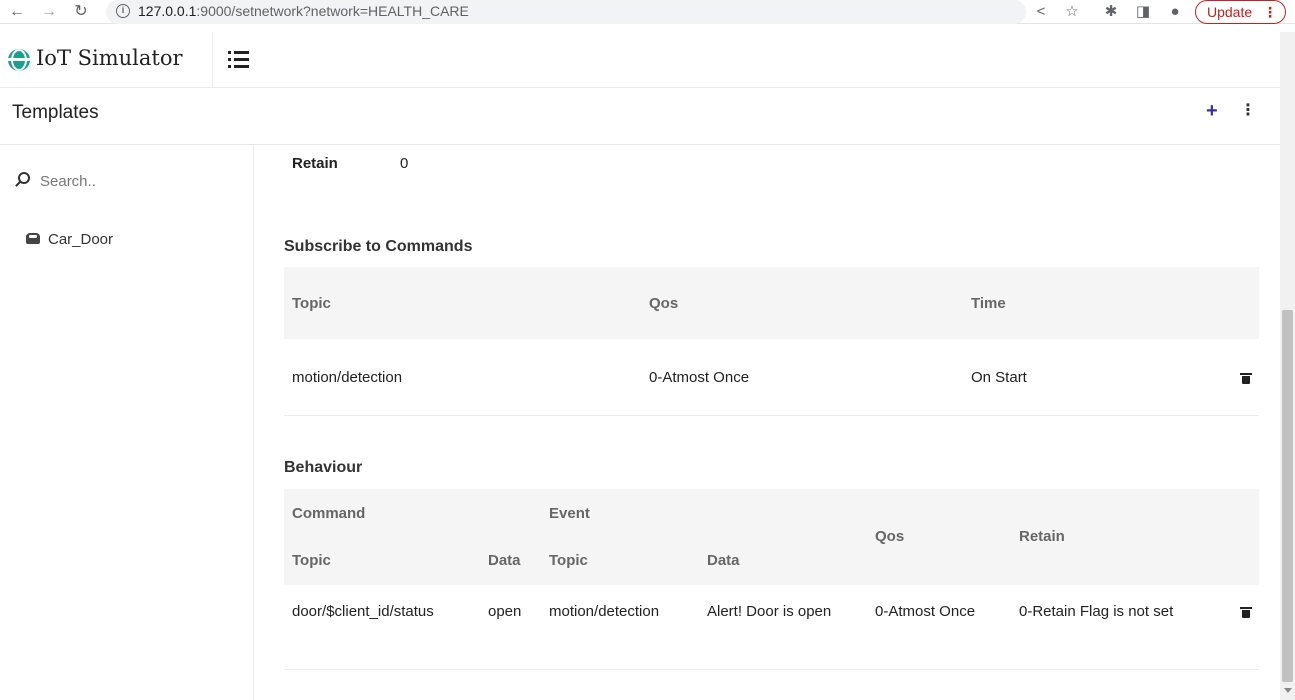  I want to click on behaviour-event-data: Alert! Door is open, so click(769, 611).